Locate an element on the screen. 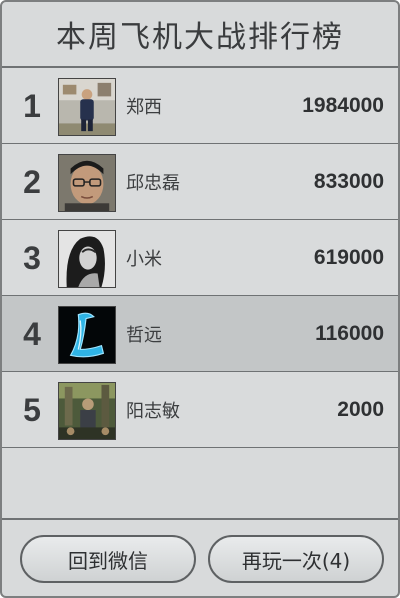 The width and height of the screenshot is (400, 598). avatar-woman-photo-icon is located at coordinates (87, 259).